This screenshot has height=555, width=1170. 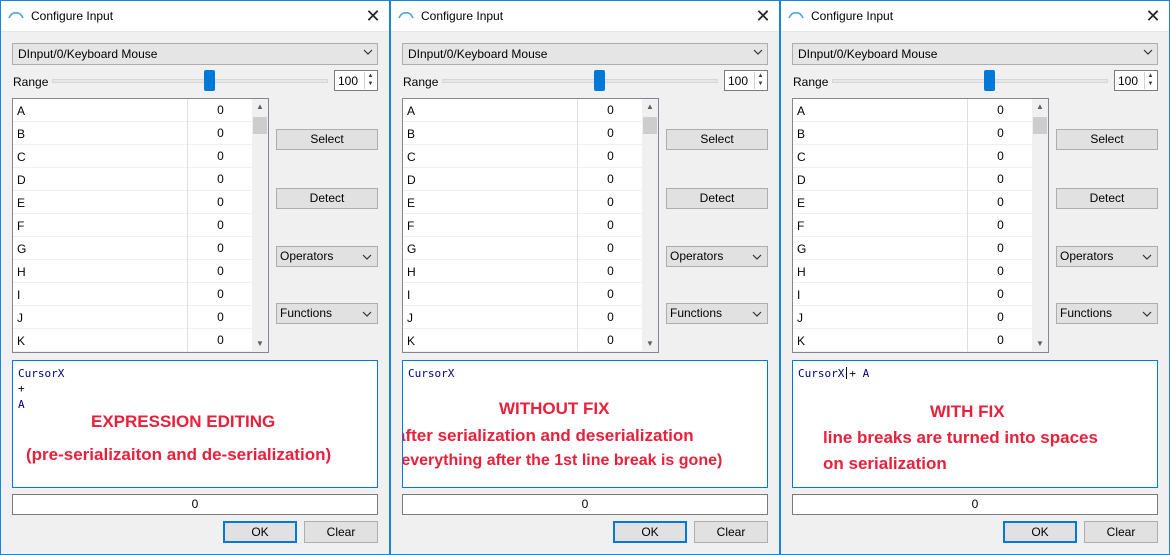 What do you see at coordinates (21, 404) in the screenshot?
I see `expression-line: A` at bounding box center [21, 404].